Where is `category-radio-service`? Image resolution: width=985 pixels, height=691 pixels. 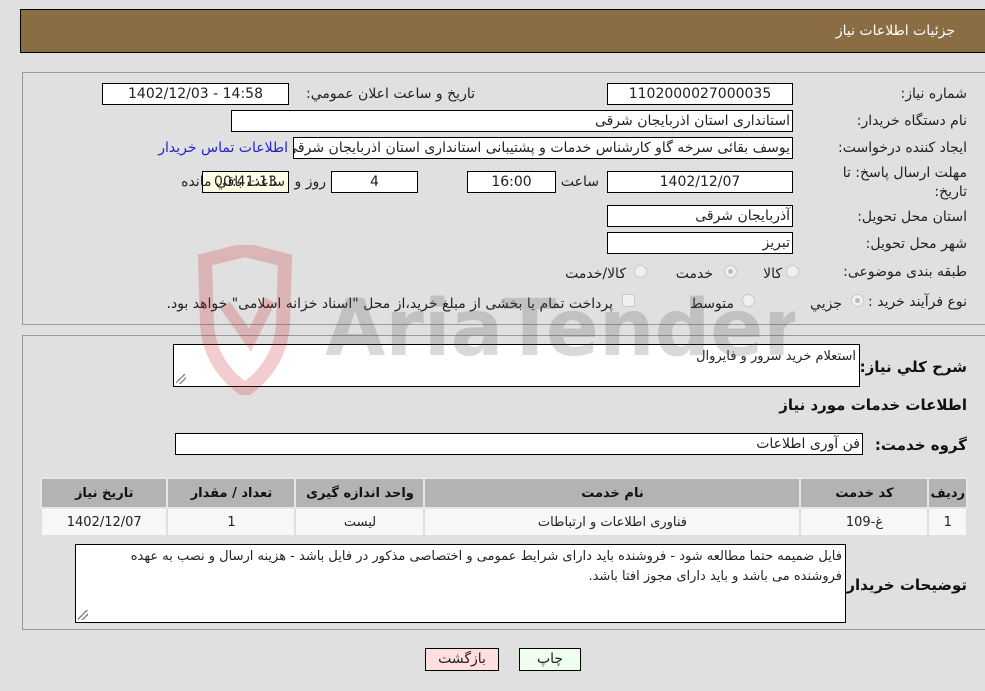 category-radio-service is located at coordinates (730, 271).